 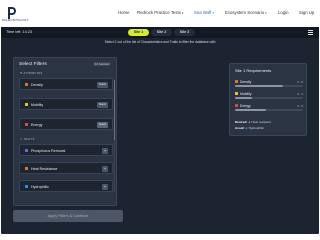 I want to click on app-topbar: Time left: 14:23 Site 1 Site 2 Site 3, so click(x=160, y=32).